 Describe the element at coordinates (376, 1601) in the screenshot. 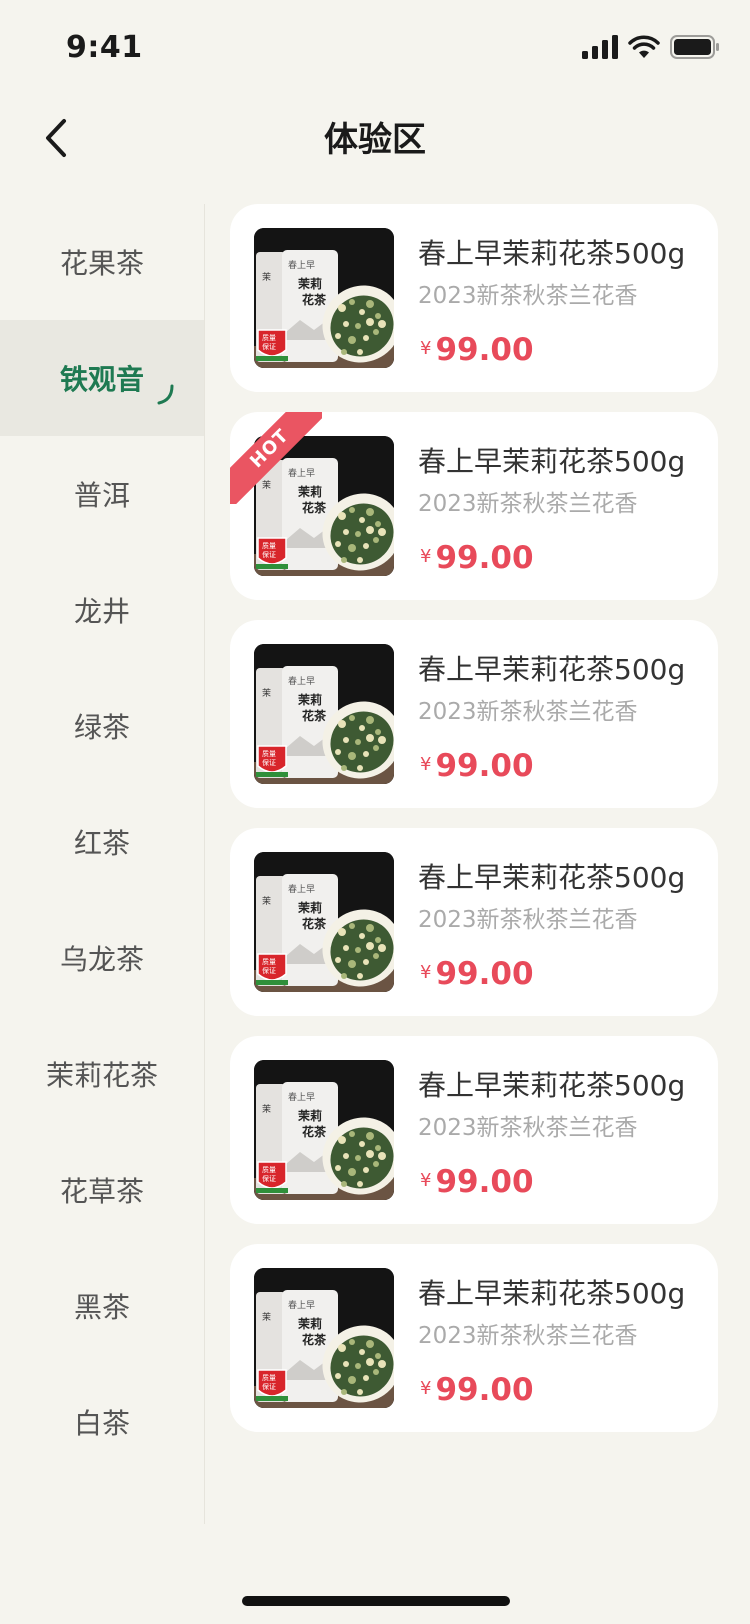

I see `home-indicator` at that location.